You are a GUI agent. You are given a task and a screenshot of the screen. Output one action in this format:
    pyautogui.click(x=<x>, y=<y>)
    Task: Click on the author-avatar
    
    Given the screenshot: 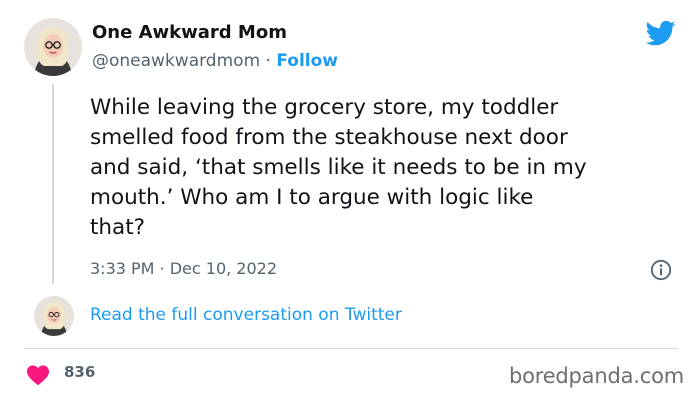 What is the action you would take?
    pyautogui.click(x=53, y=47)
    